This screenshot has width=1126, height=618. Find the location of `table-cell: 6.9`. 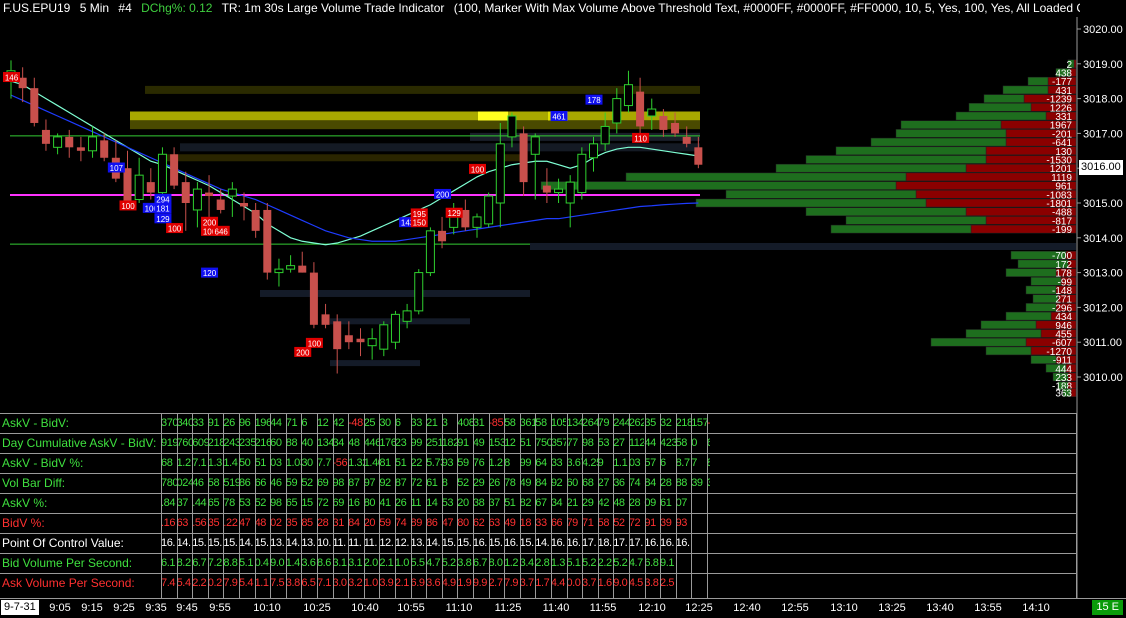

table-cell: 6.9 is located at coordinates (417, 583).